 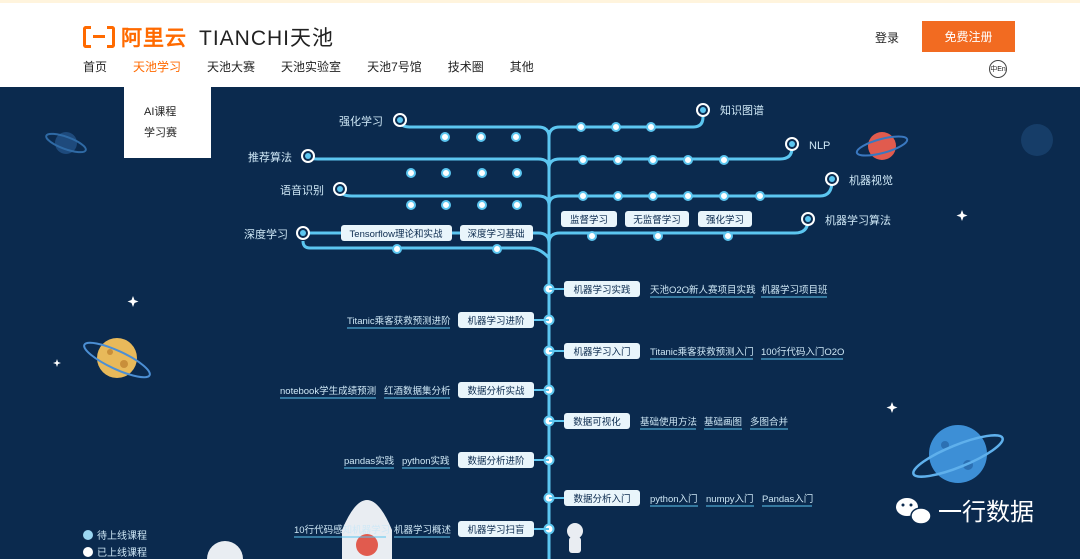 What do you see at coordinates (167, 122) in the screenshot?
I see `learning-dropdown: AI课程 学习赛` at bounding box center [167, 122].